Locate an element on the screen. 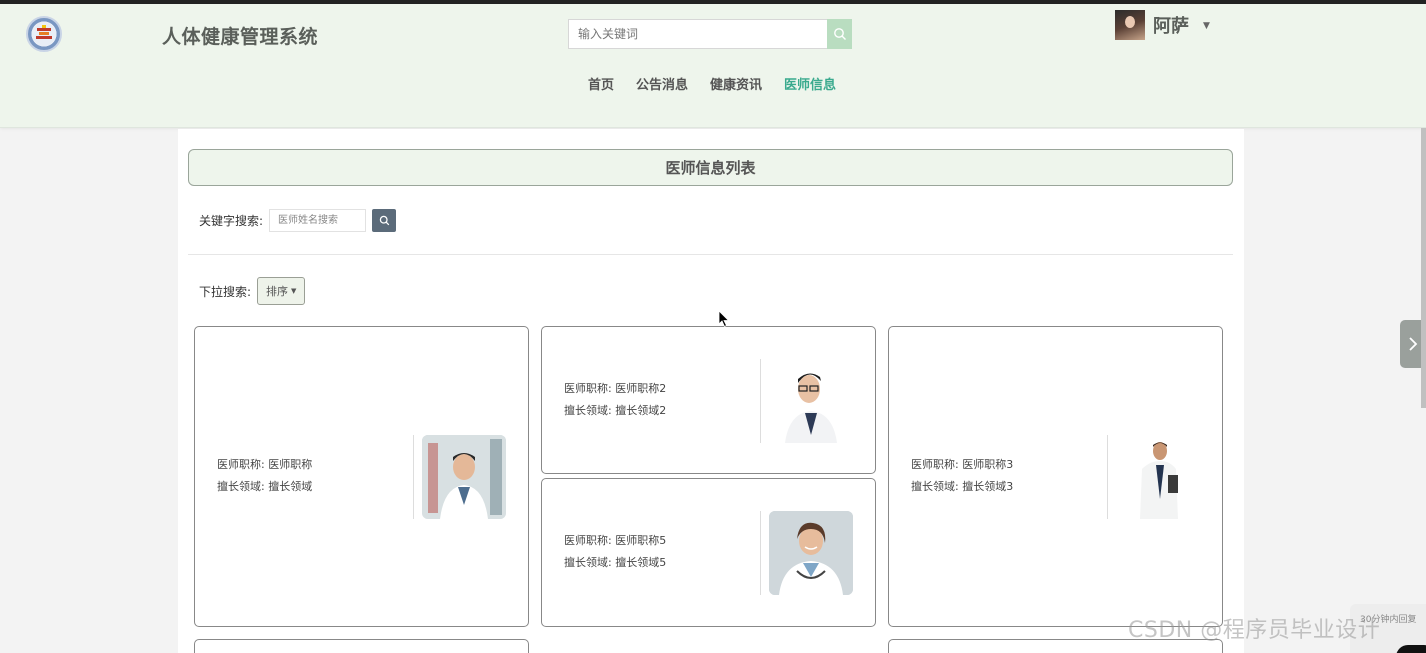 Image resolution: width=1426 pixels, height=653 pixels. sort-dropdown: 排序 ▼ is located at coordinates (281, 291).